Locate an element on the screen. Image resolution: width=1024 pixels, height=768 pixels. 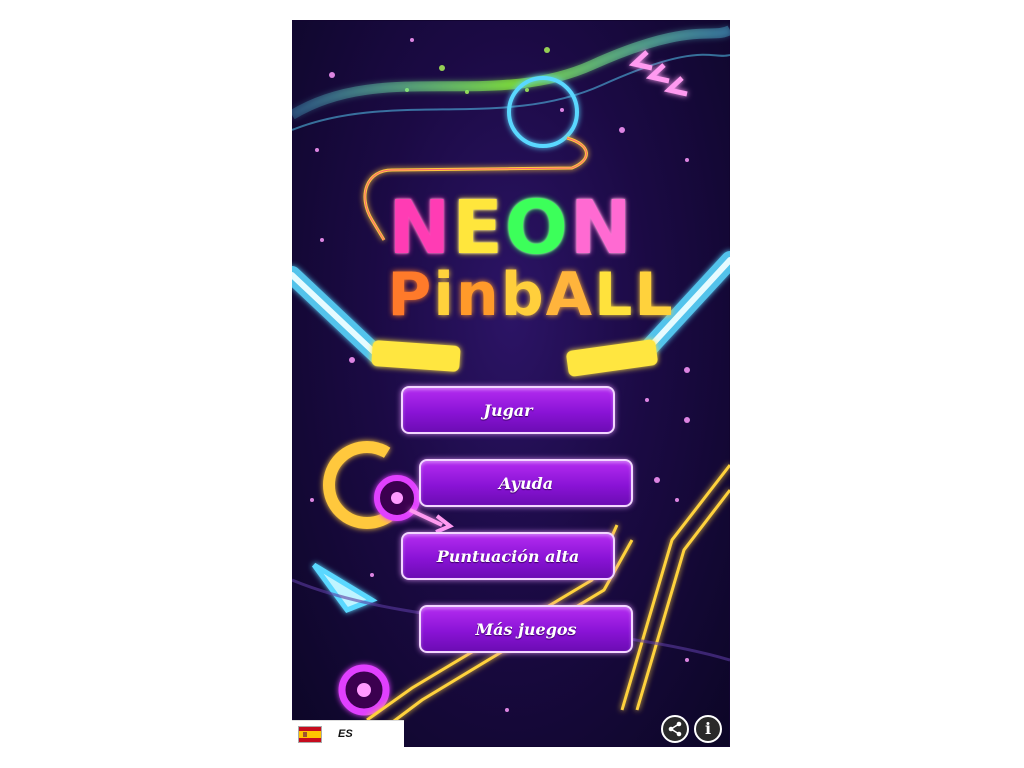
game-logo-pinball: PinbALL is located at coordinates (521, 295).